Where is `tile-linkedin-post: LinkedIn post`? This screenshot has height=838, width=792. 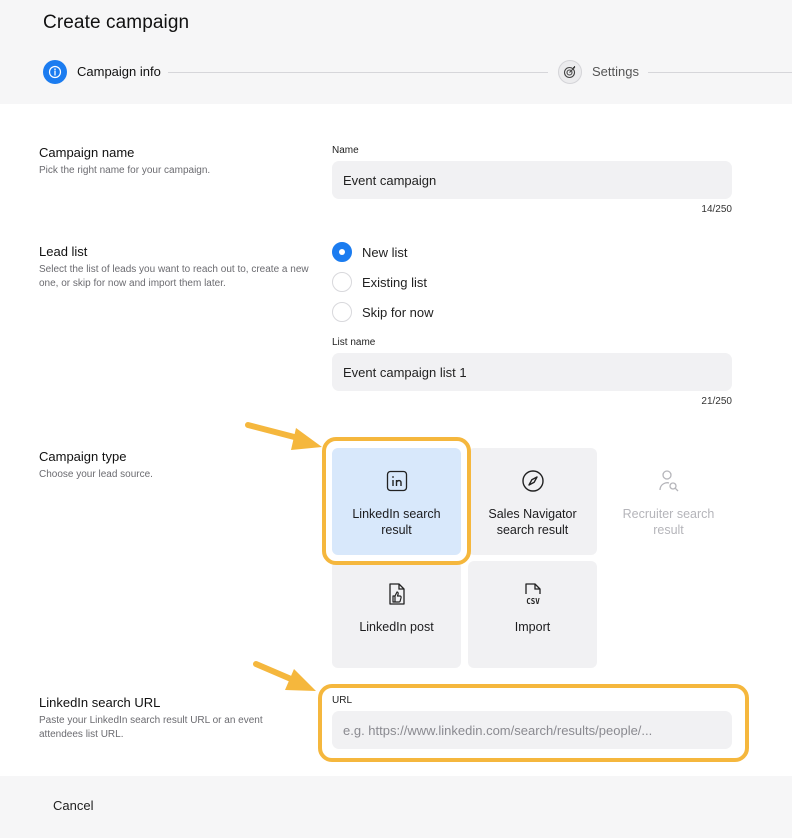 tile-linkedin-post: LinkedIn post is located at coordinates (396, 614).